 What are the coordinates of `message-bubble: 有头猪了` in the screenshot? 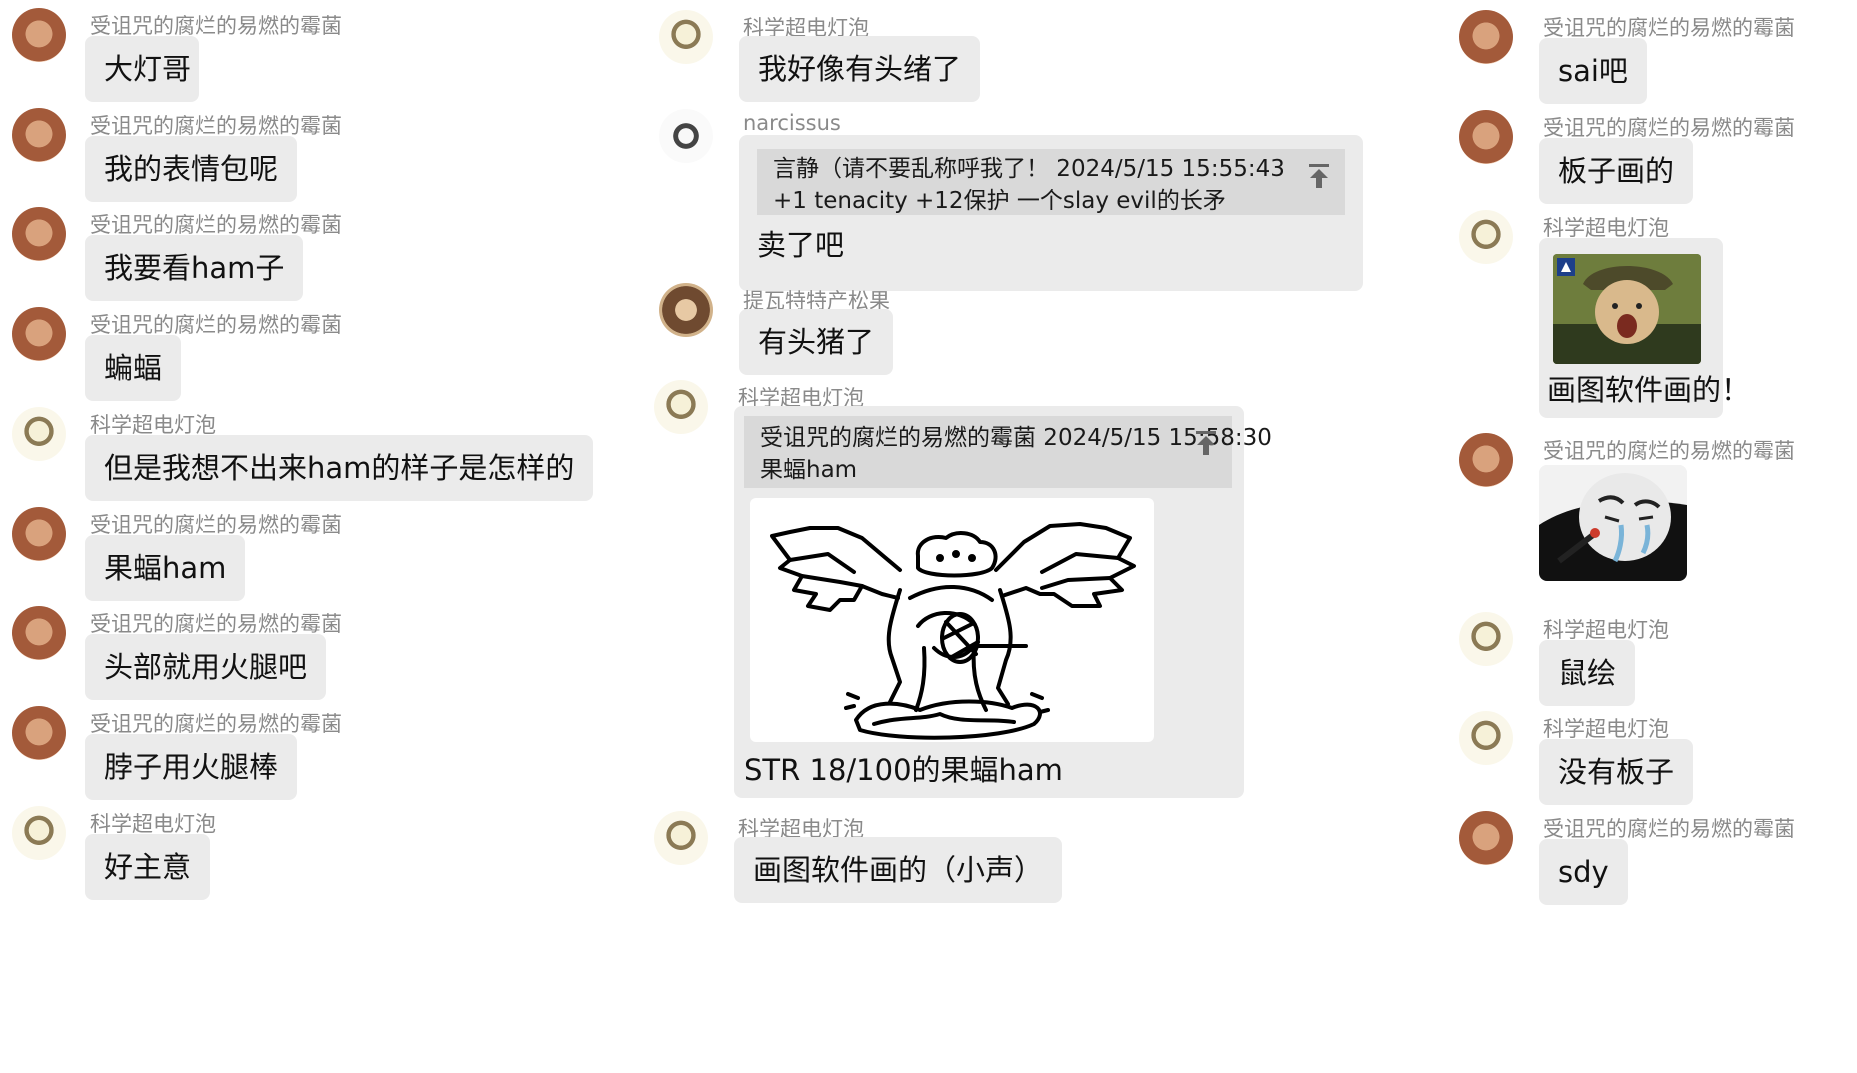 It's located at (816, 342).